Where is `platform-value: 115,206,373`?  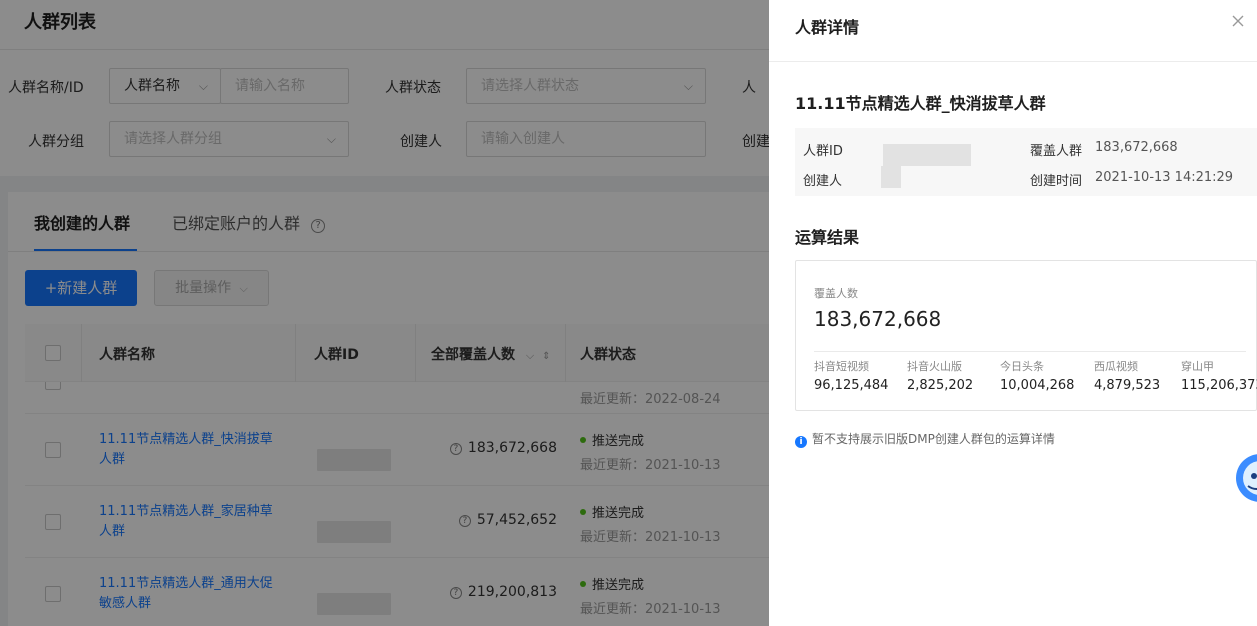
platform-value: 115,206,373 is located at coordinates (1219, 385).